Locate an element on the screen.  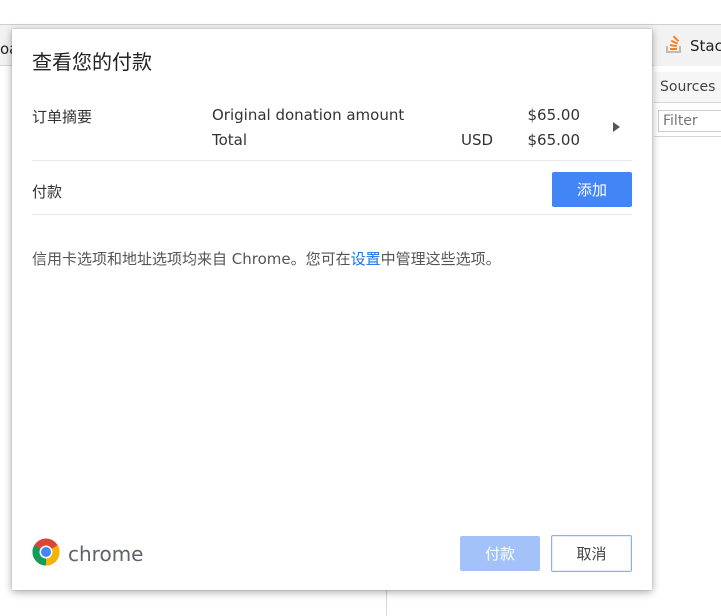
cancel-button: 取消 is located at coordinates (591, 553).